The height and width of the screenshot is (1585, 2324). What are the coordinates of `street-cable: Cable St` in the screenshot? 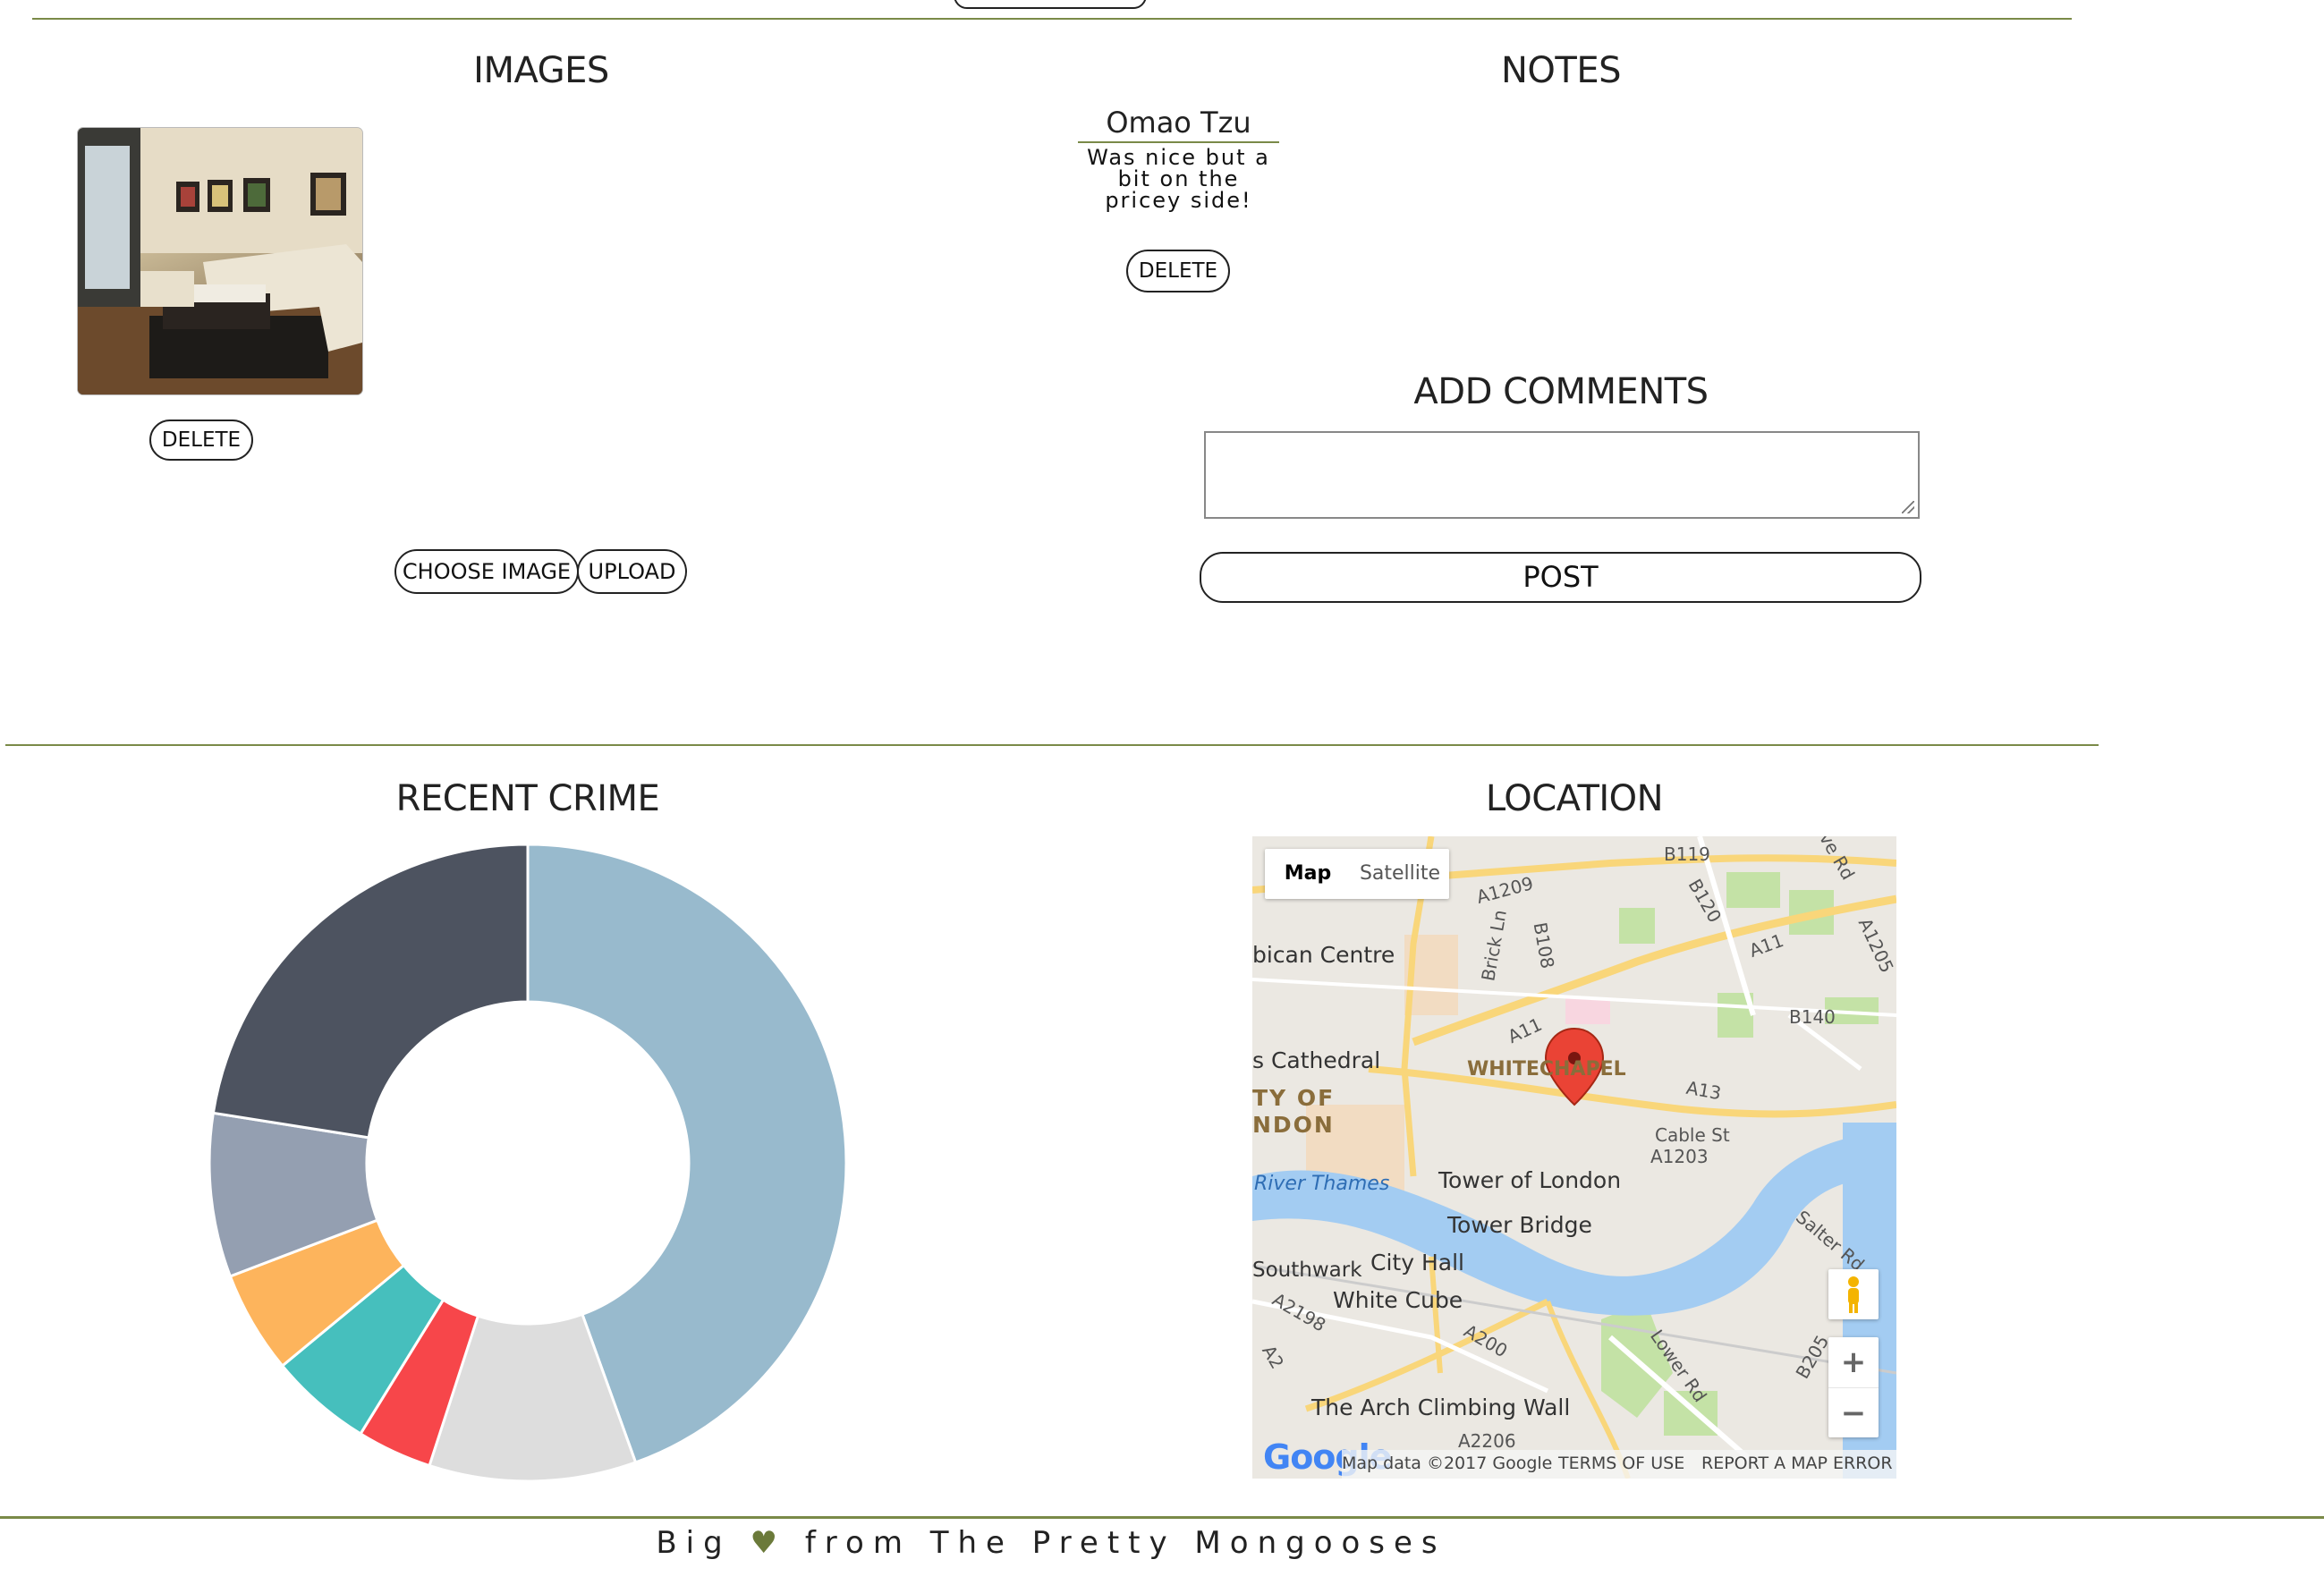 It's located at (1692, 1135).